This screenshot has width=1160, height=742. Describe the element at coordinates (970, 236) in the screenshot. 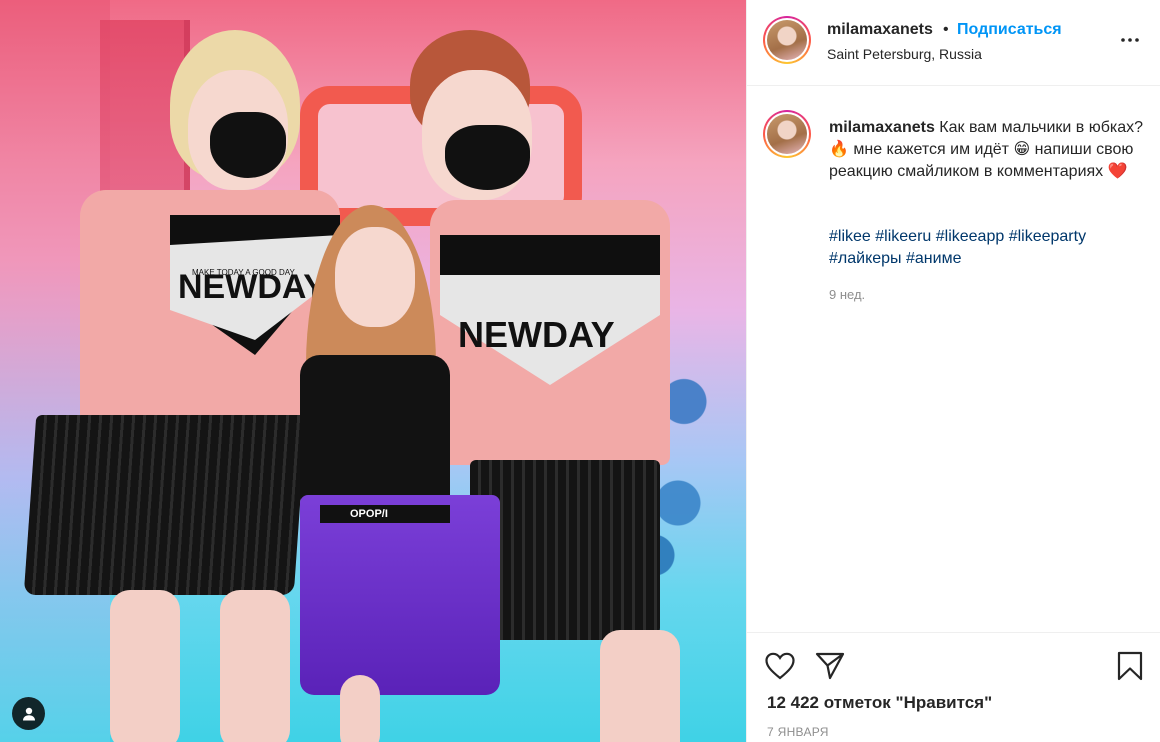

I see `hashtag-link: #likeeapp` at that location.